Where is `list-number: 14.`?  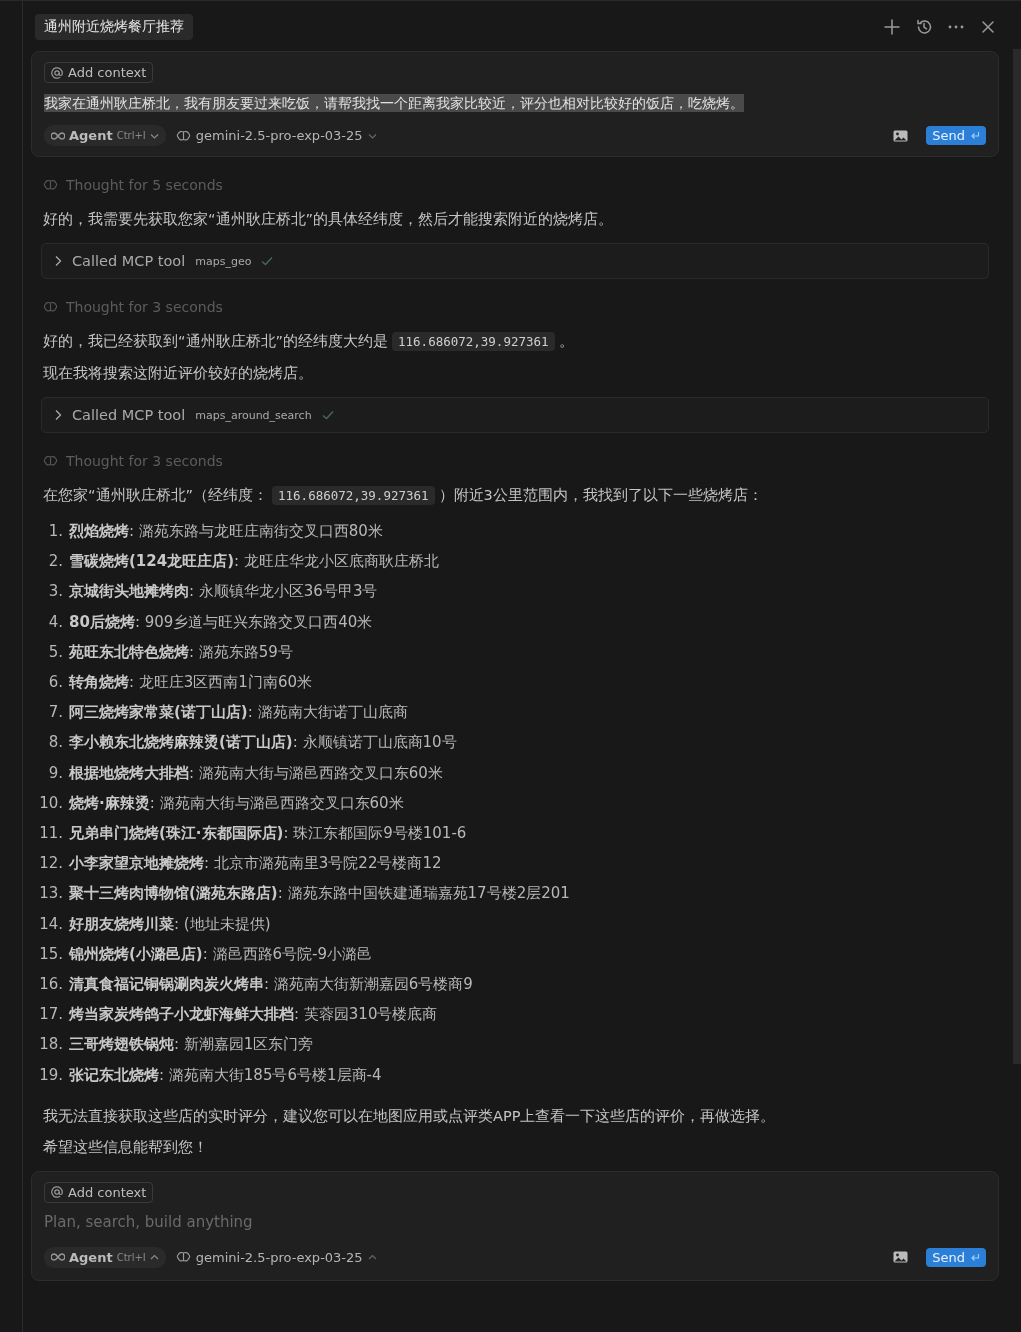
list-number: 14. is located at coordinates (53, 924).